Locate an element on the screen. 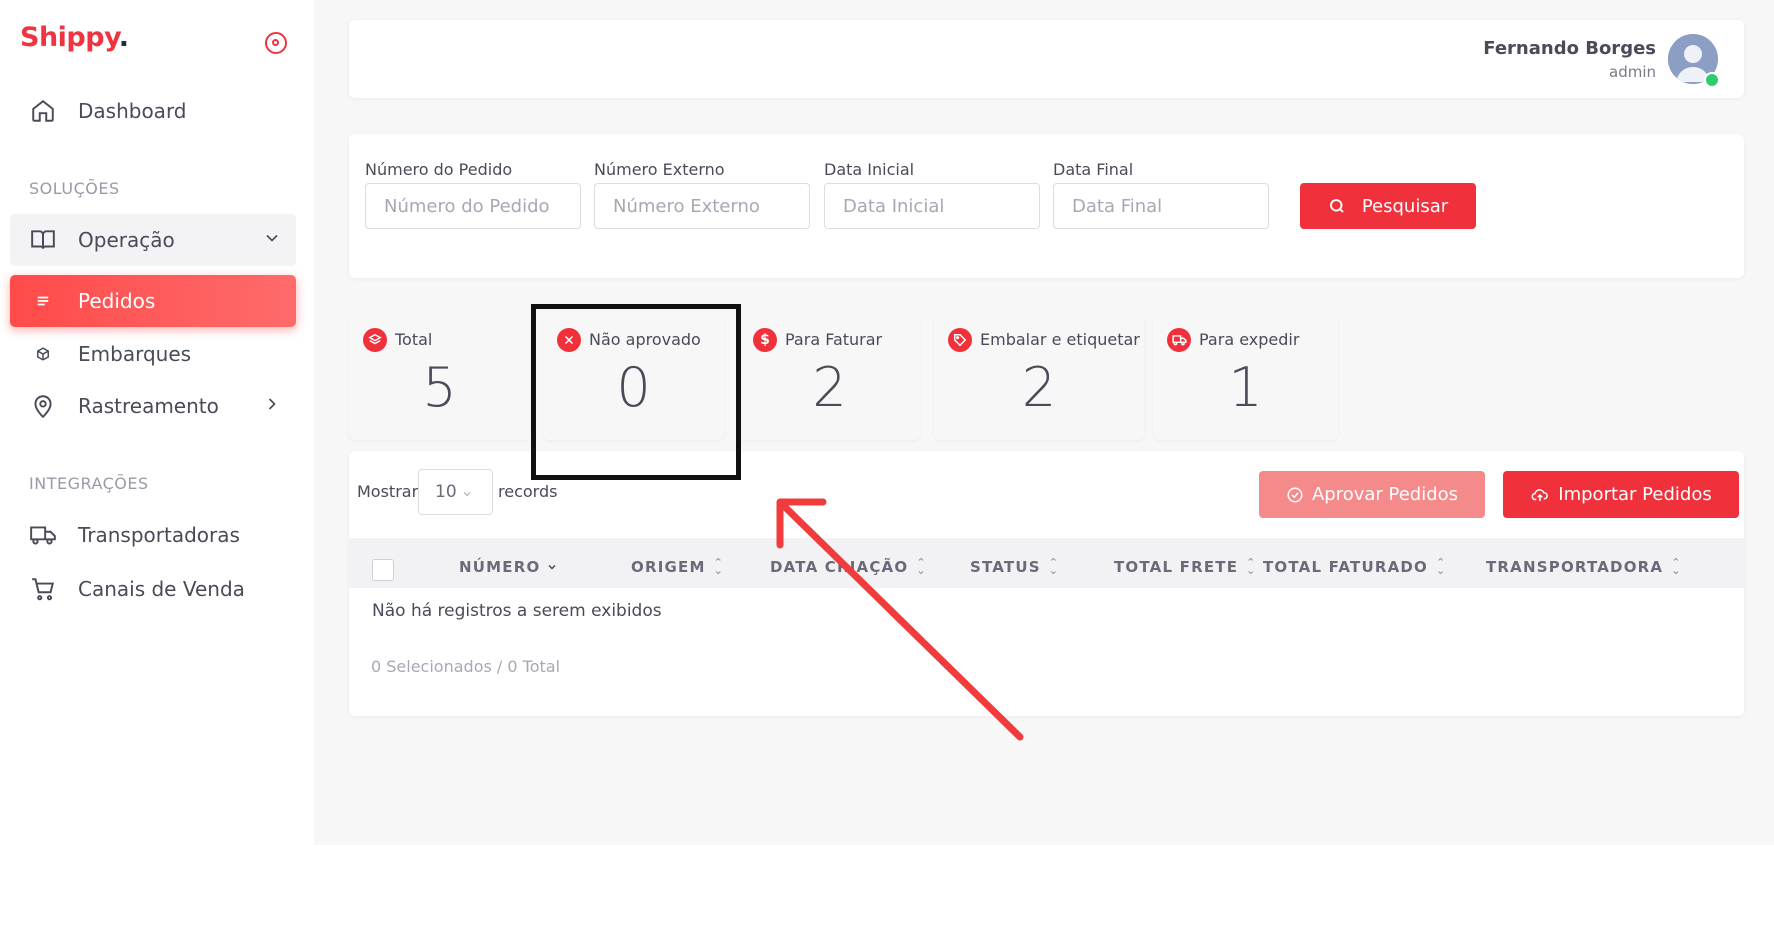  section-integracoes: INTEGRAÇÕES is located at coordinates (89, 483).